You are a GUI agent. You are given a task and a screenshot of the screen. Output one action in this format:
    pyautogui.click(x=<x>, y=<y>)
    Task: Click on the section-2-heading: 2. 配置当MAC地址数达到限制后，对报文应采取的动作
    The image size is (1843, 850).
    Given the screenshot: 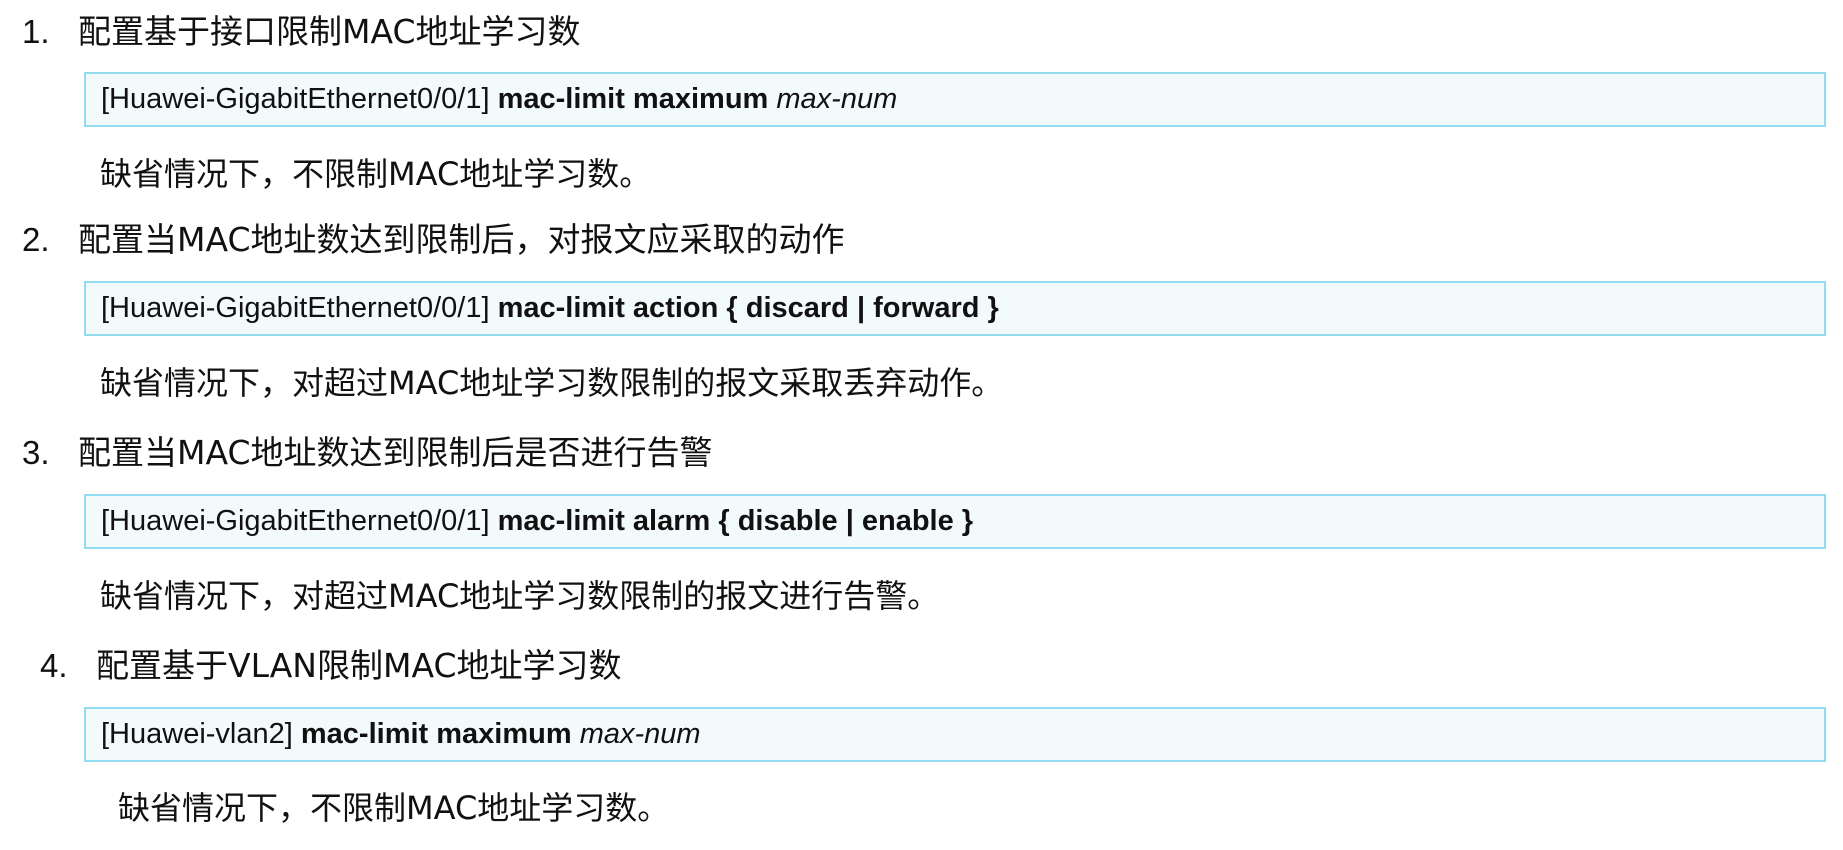 What is the action you would take?
    pyautogui.click(x=433, y=240)
    